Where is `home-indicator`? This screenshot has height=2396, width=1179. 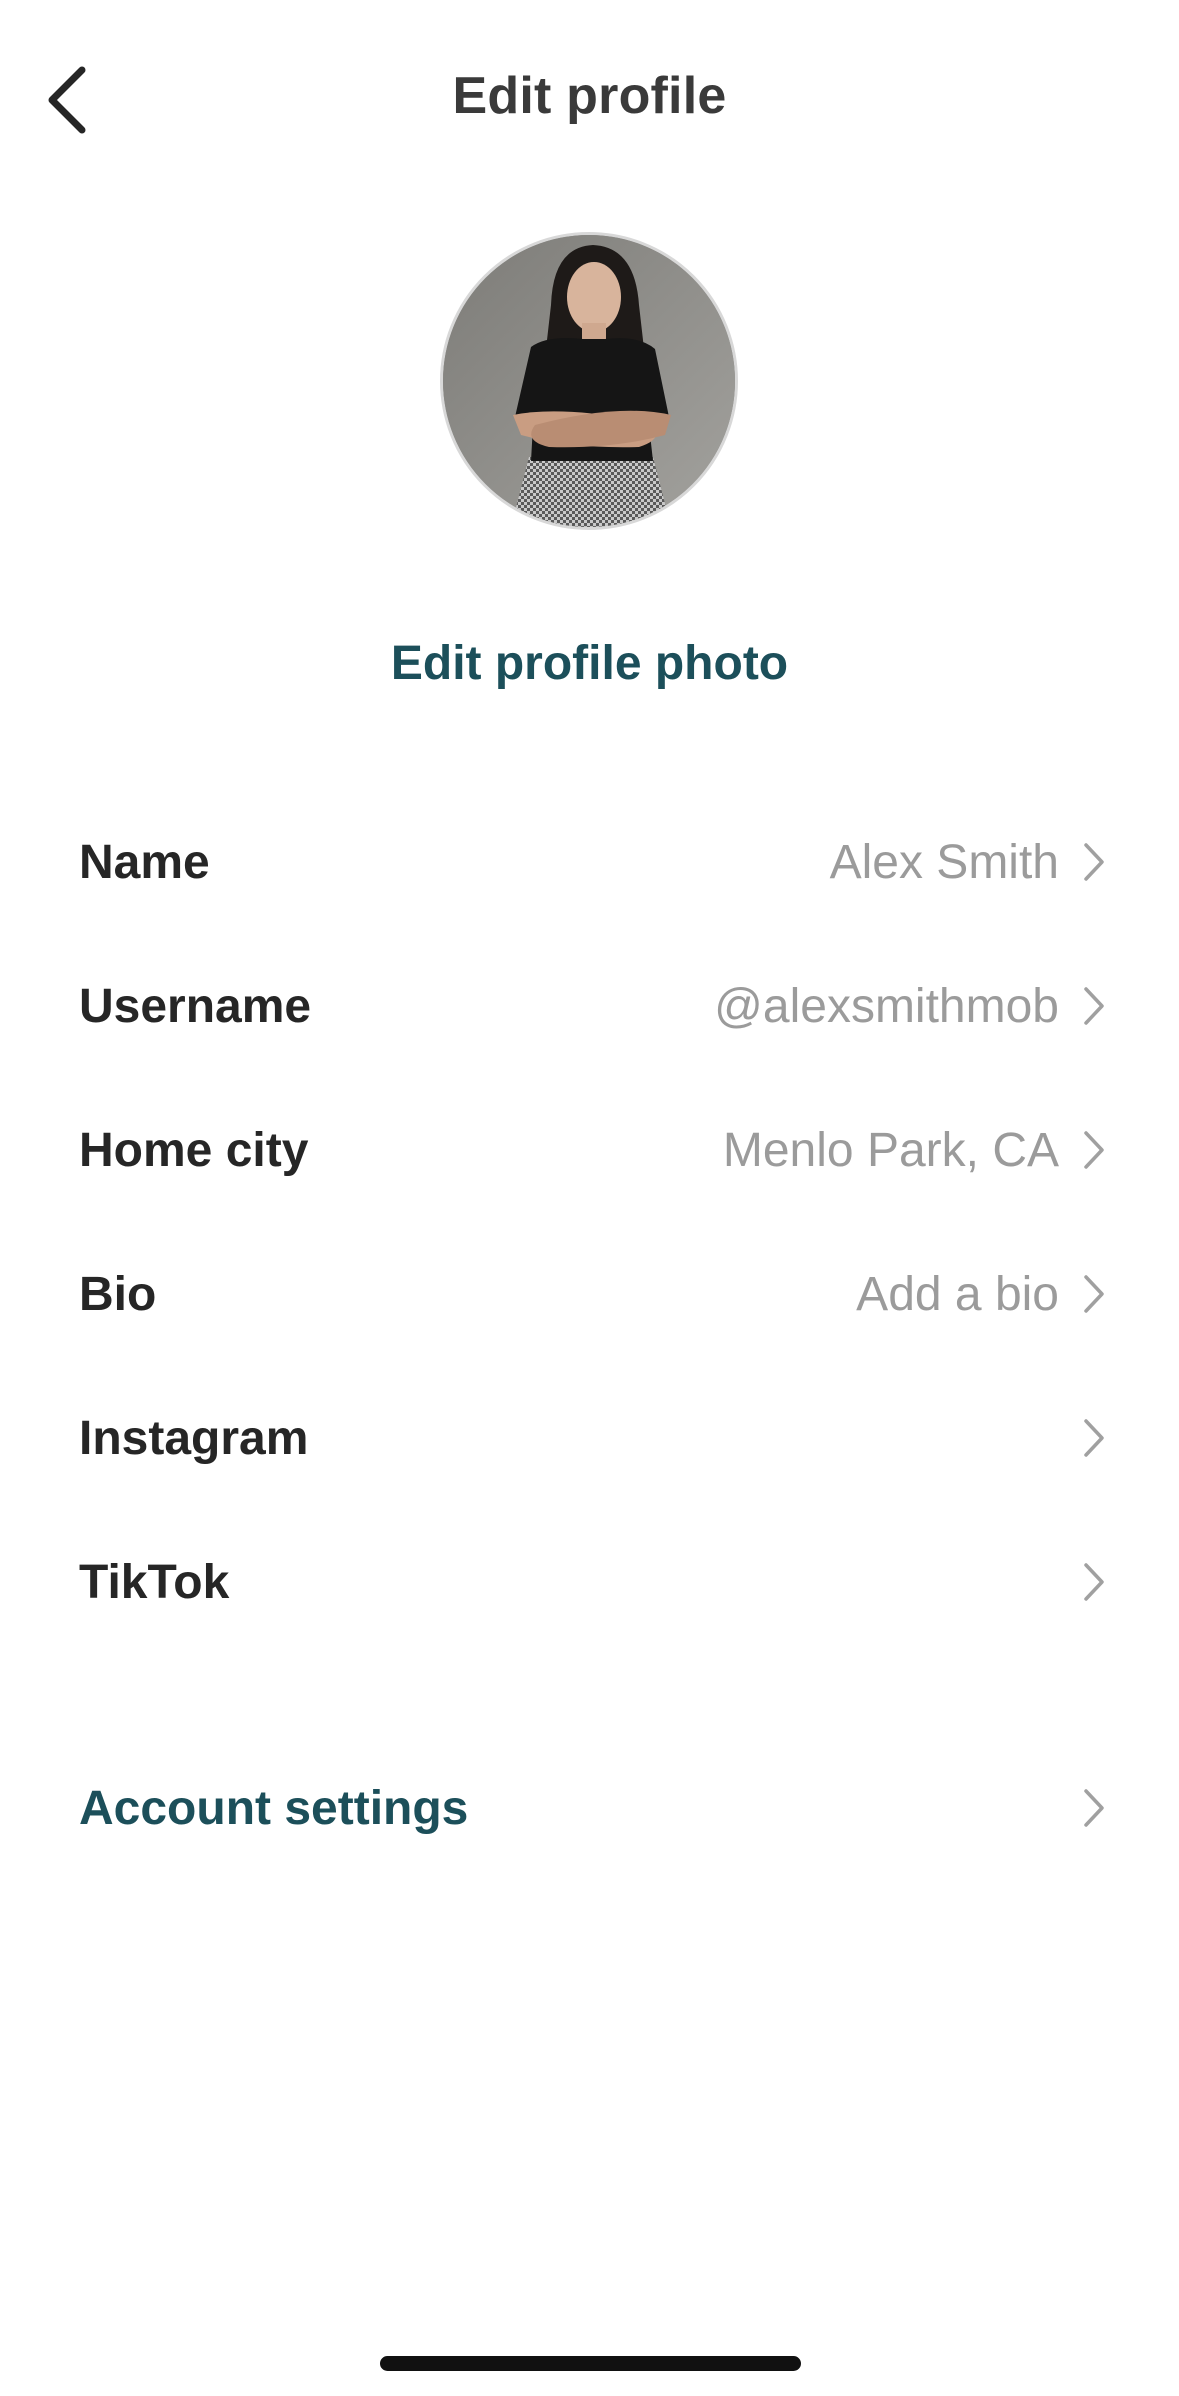
home-indicator is located at coordinates (590, 2363).